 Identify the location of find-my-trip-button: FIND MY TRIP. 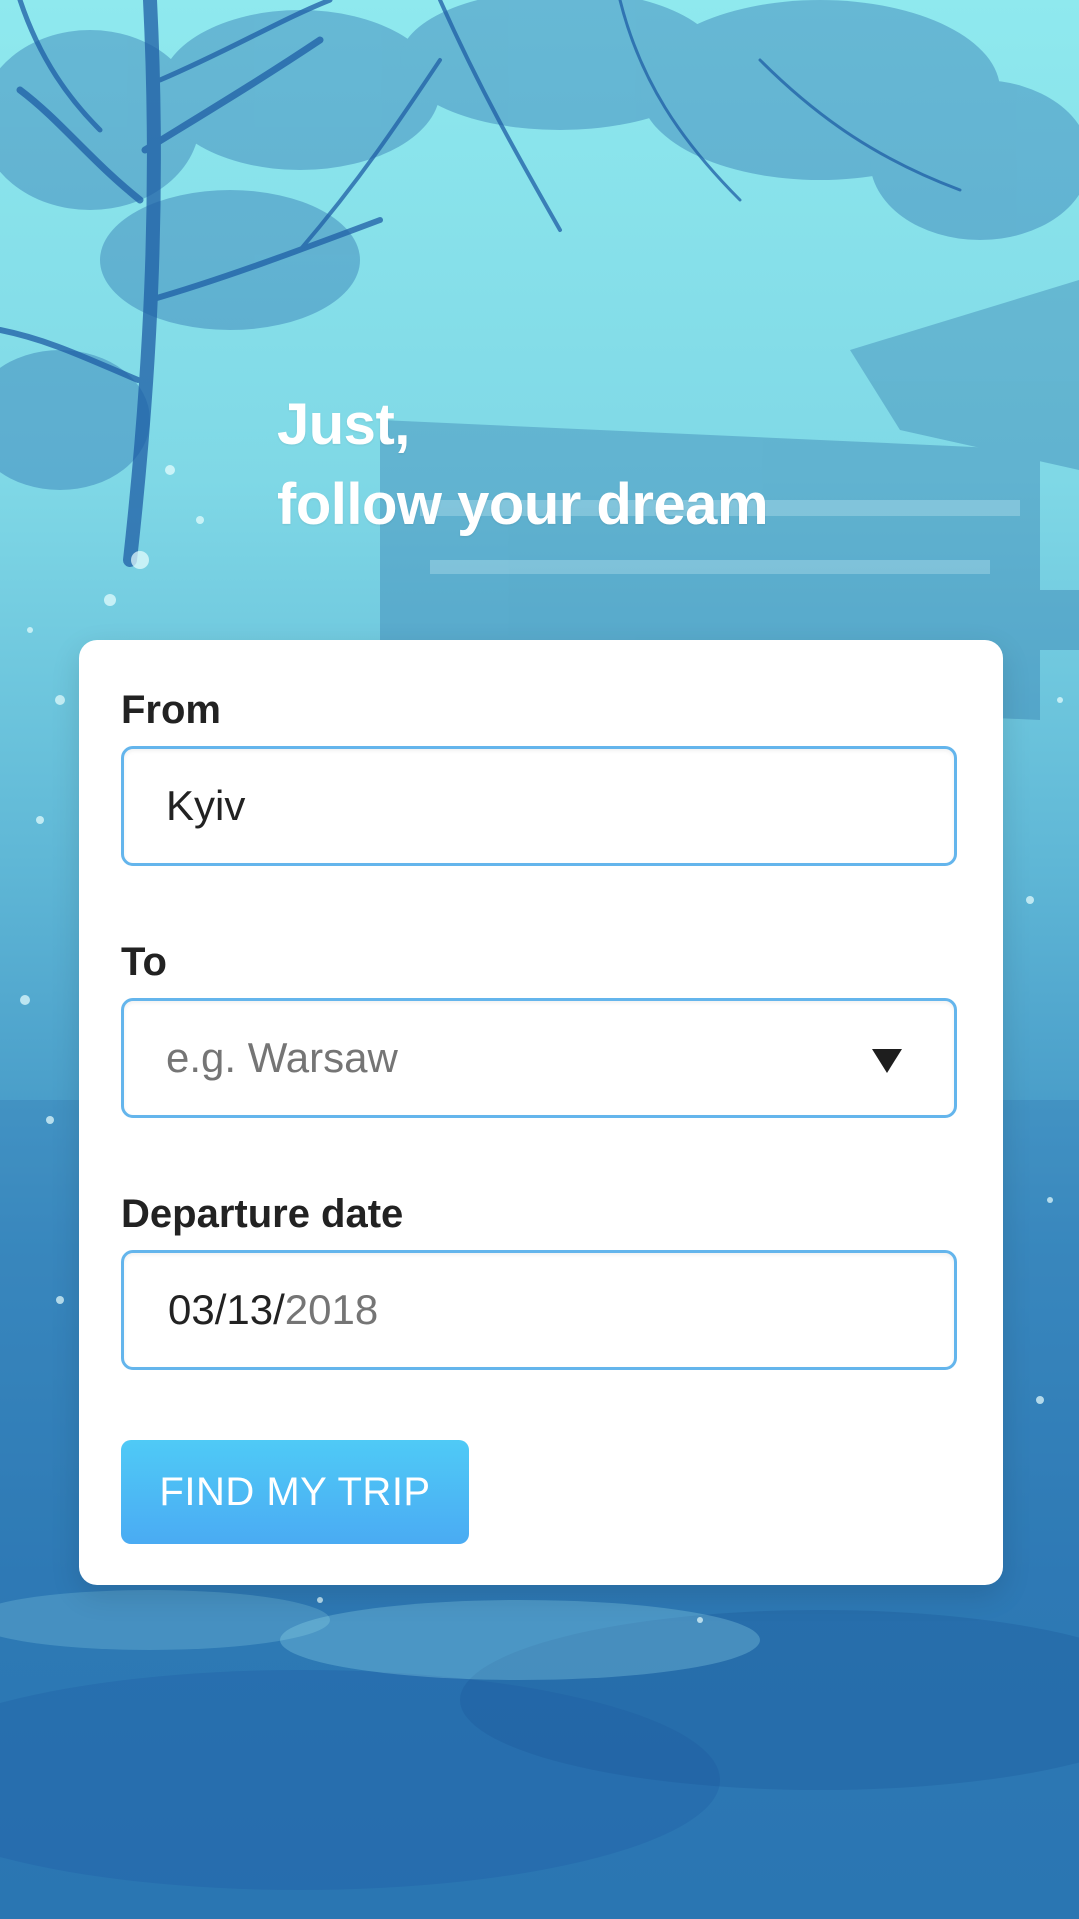
(295, 1492).